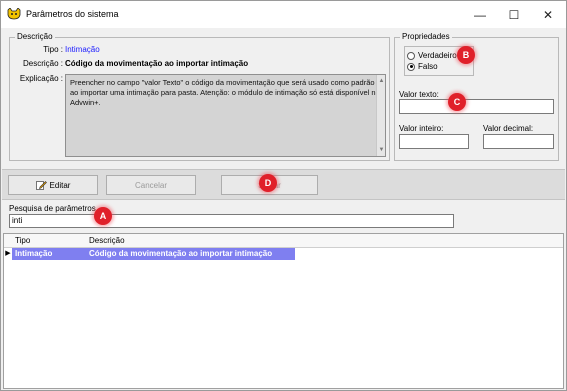 The image size is (567, 391). What do you see at coordinates (8, 254) in the screenshot?
I see `current-row-indicator-icon: ▶` at bounding box center [8, 254].